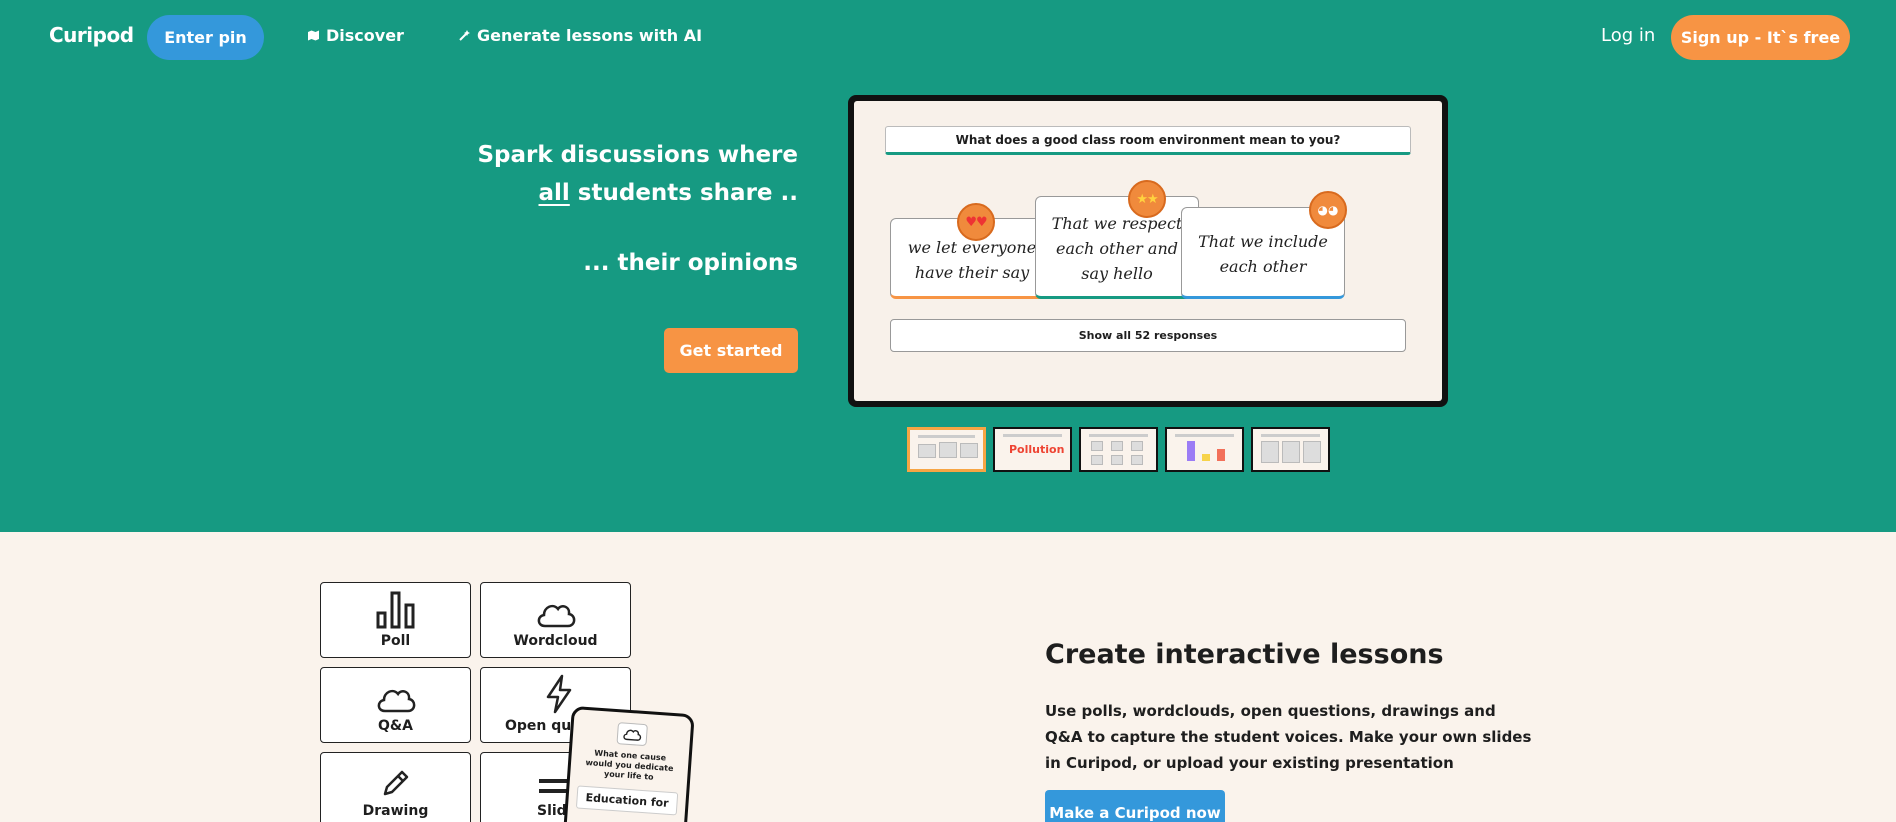 This screenshot has width=1896, height=822. I want to click on headline-line-2: all students share .., so click(638, 193).